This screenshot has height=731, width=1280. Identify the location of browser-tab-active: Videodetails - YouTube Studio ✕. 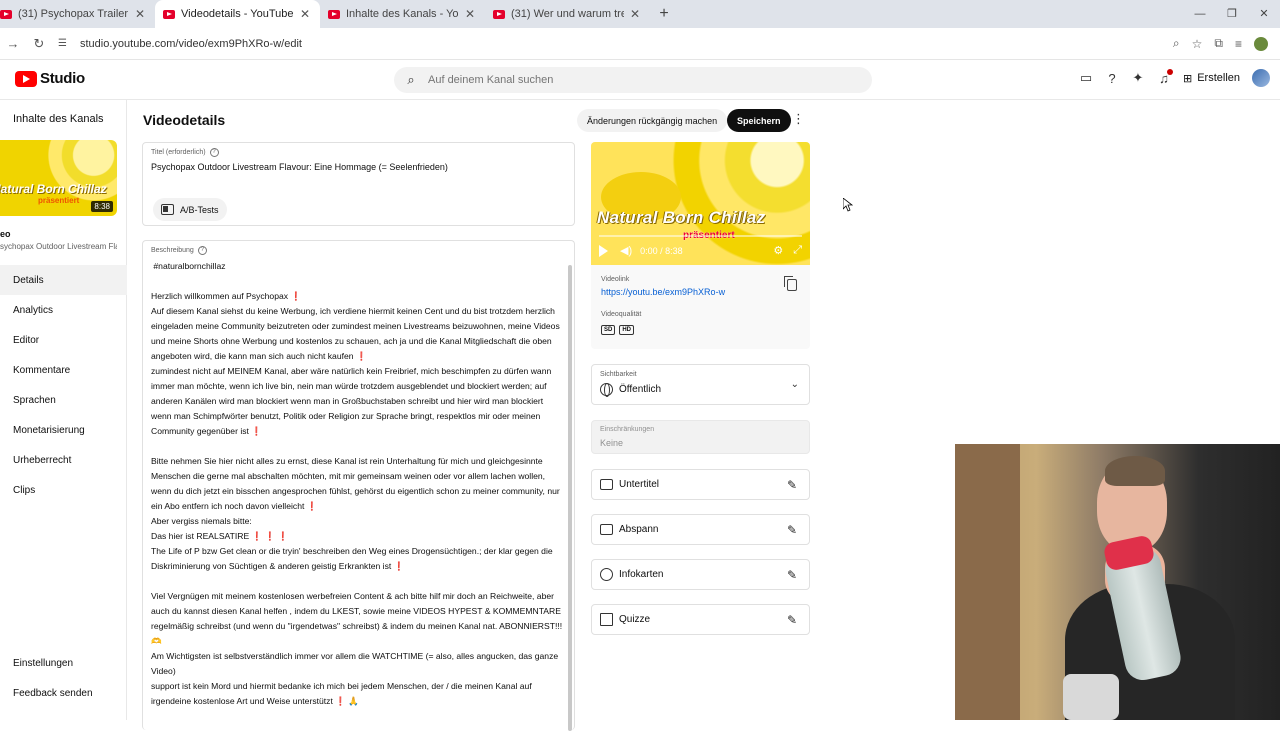
(237, 14).